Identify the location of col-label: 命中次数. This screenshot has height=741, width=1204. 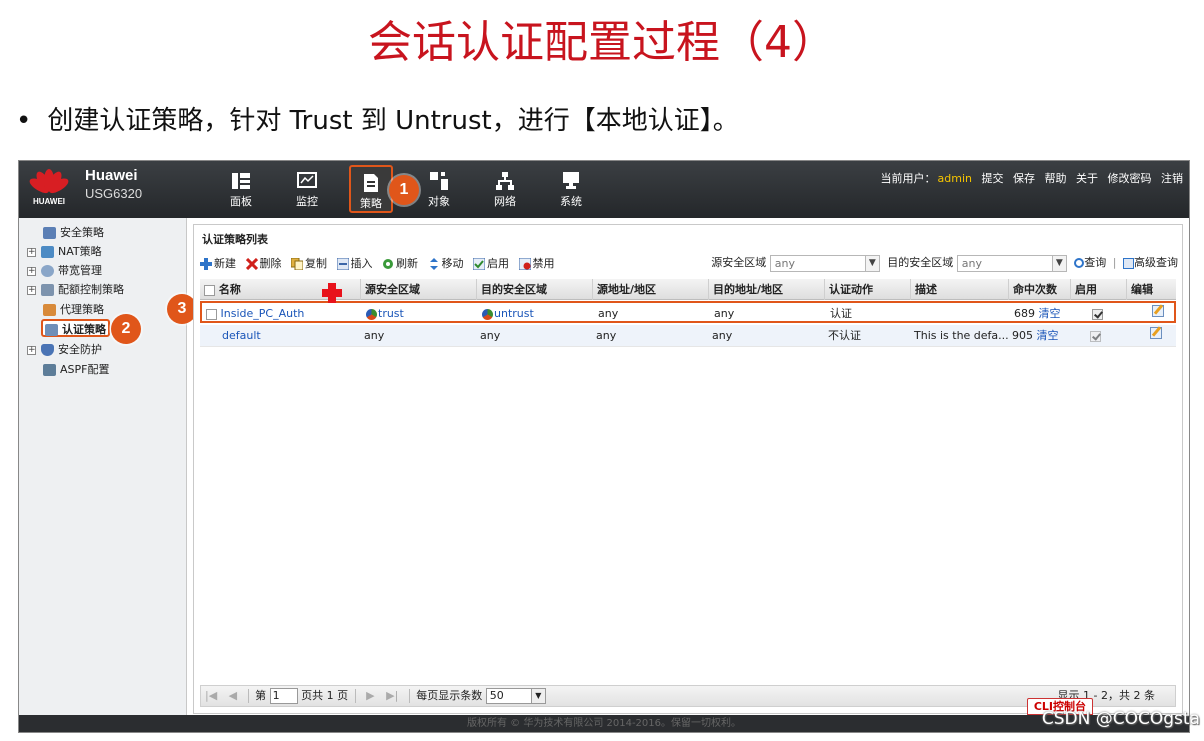
(1035, 289).